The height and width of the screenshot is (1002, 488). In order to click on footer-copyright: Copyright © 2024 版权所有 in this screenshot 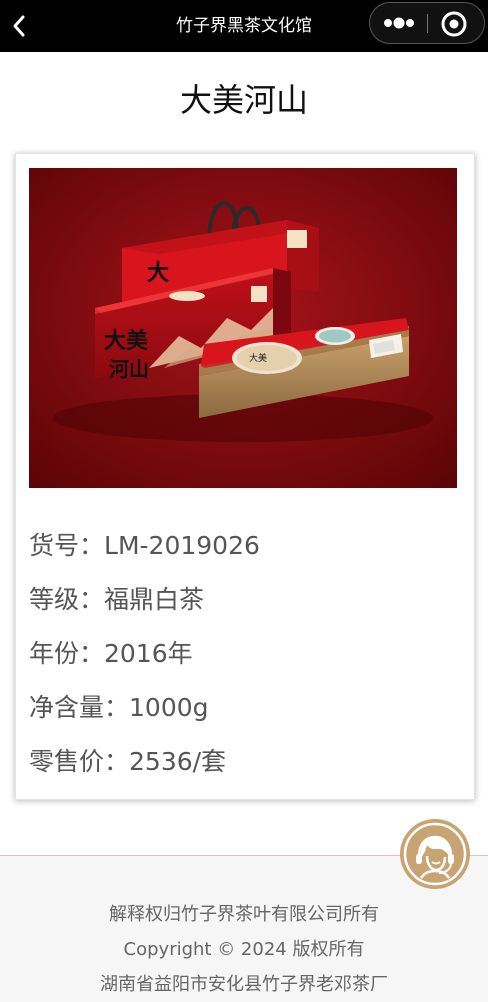, I will do `click(244, 949)`.